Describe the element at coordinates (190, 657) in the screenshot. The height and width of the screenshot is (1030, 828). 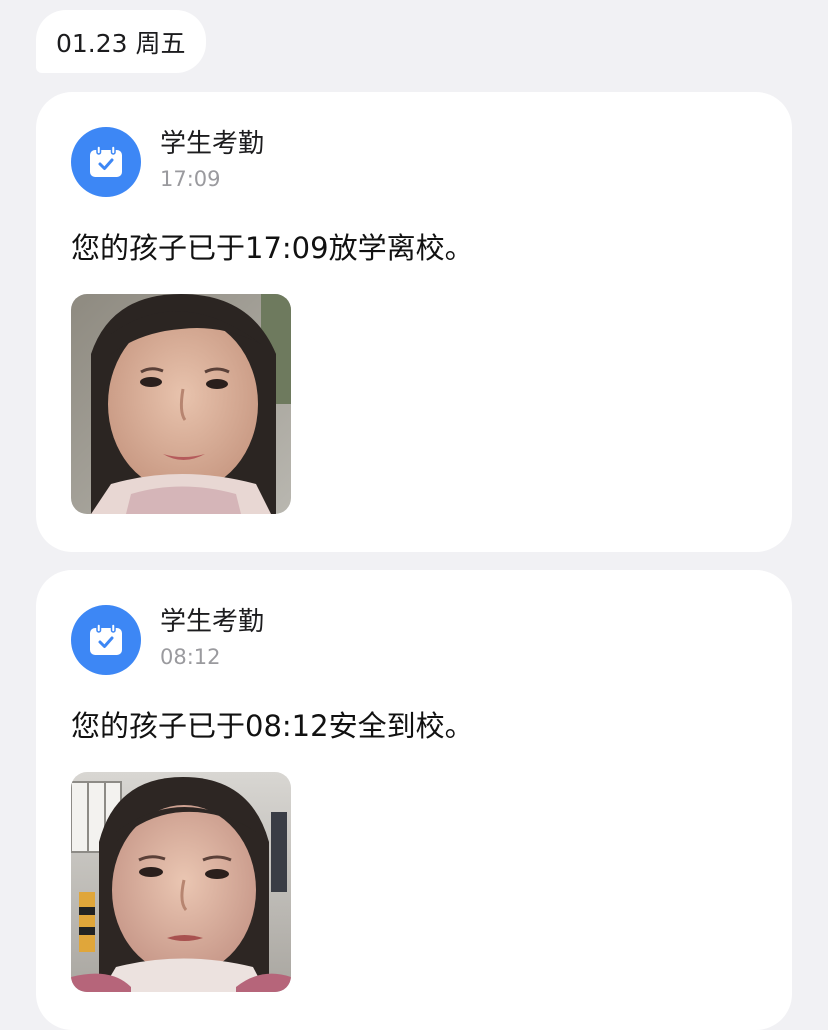
I see `record-time: 08:12` at that location.